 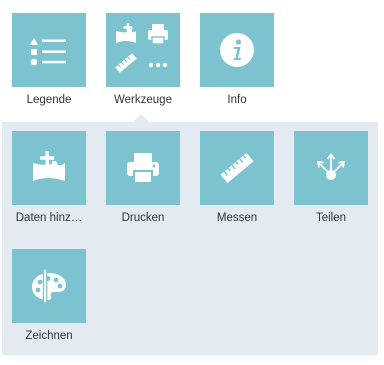 I want to click on measure-button, so click(x=237, y=168).